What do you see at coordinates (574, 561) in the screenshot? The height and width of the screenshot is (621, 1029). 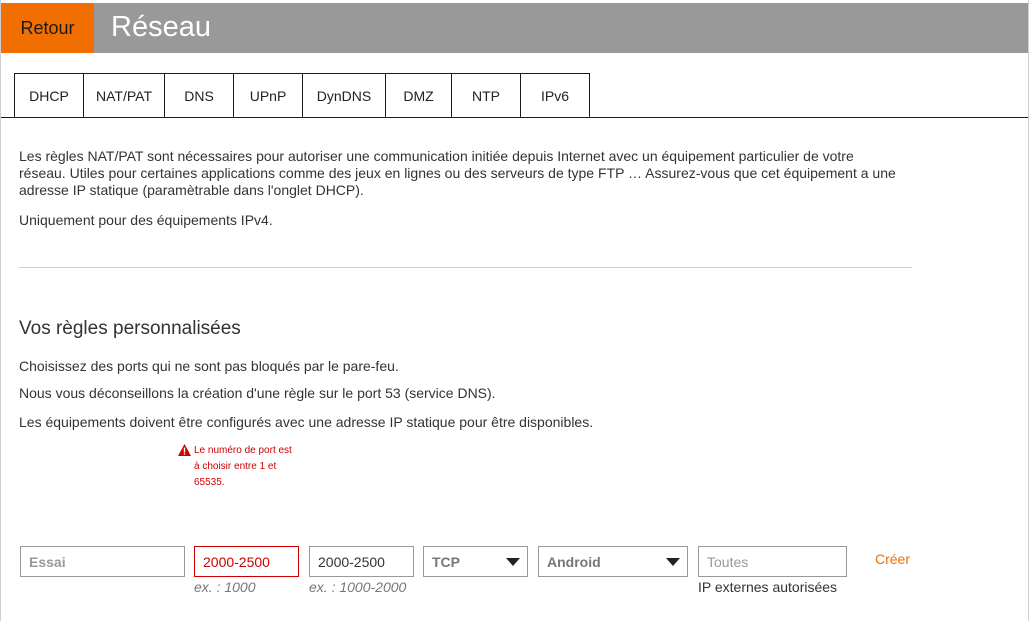 I see `device-value: Android` at bounding box center [574, 561].